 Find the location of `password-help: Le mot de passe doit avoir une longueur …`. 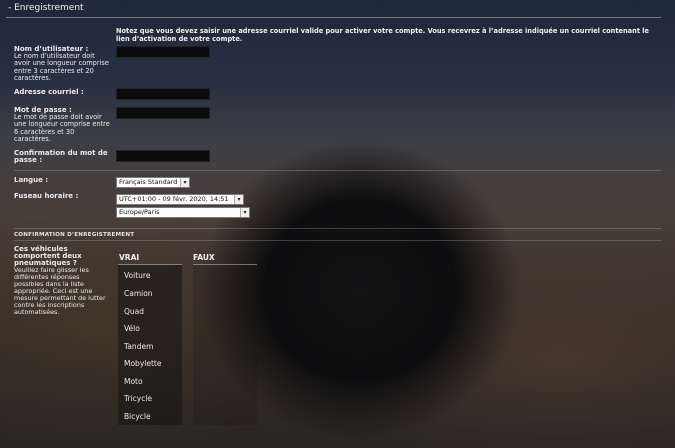

password-help: Le mot de passe doit avoir une longueur … is located at coordinates (62, 128).